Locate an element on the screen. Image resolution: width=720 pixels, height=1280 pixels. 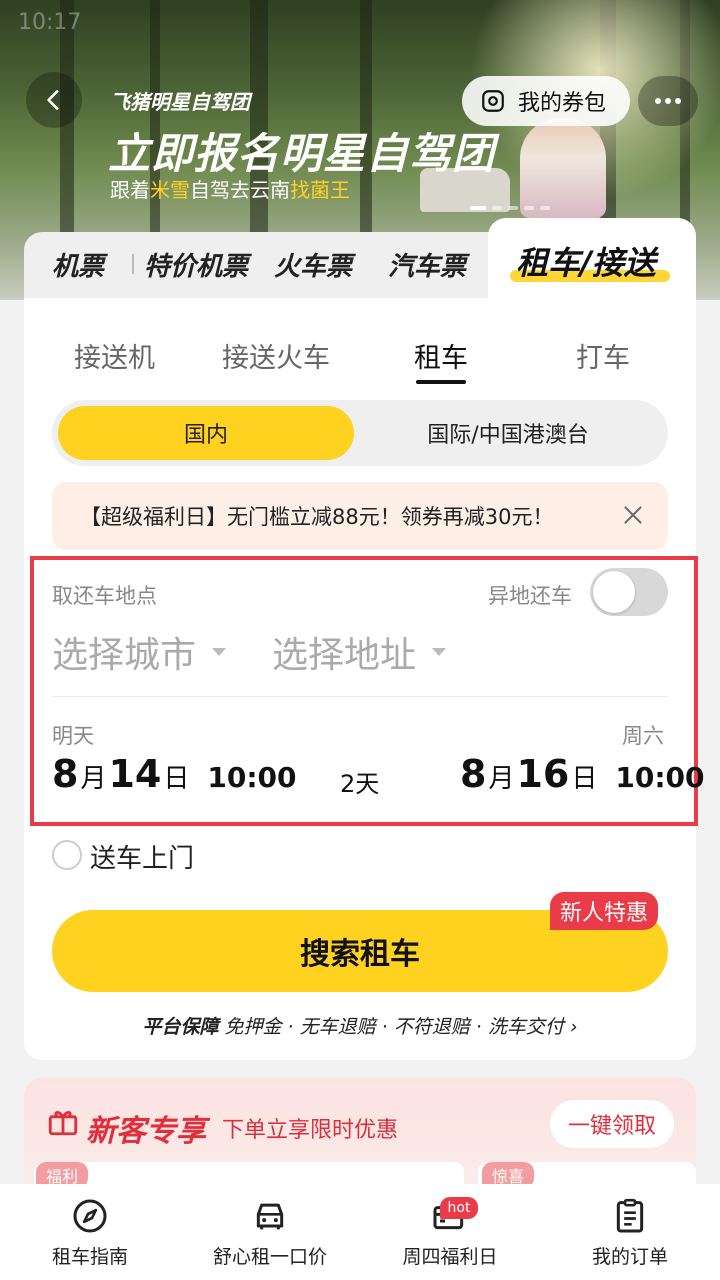
carousel-dots is located at coordinates (510, 208).